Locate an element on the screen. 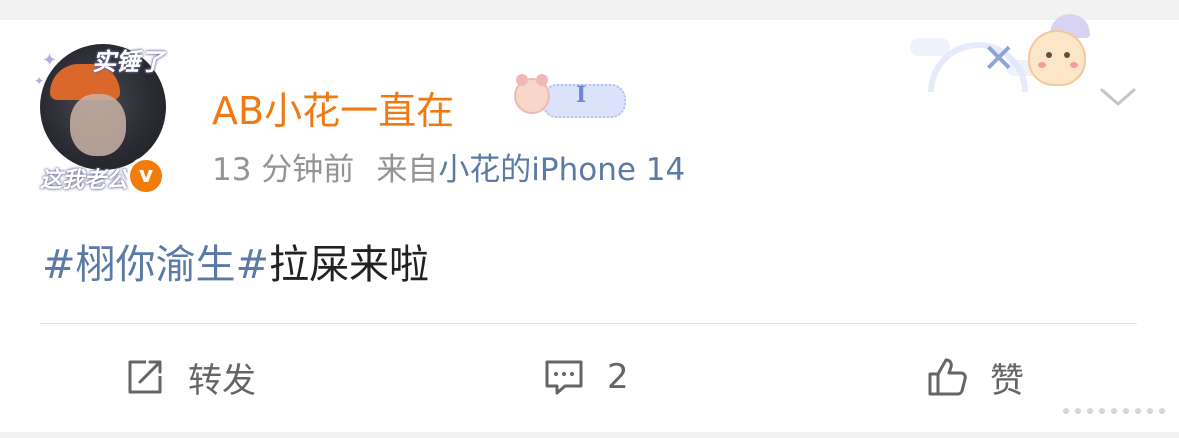 The height and width of the screenshot is (438, 1179). fan-badge-icon: I is located at coordinates (569, 97).